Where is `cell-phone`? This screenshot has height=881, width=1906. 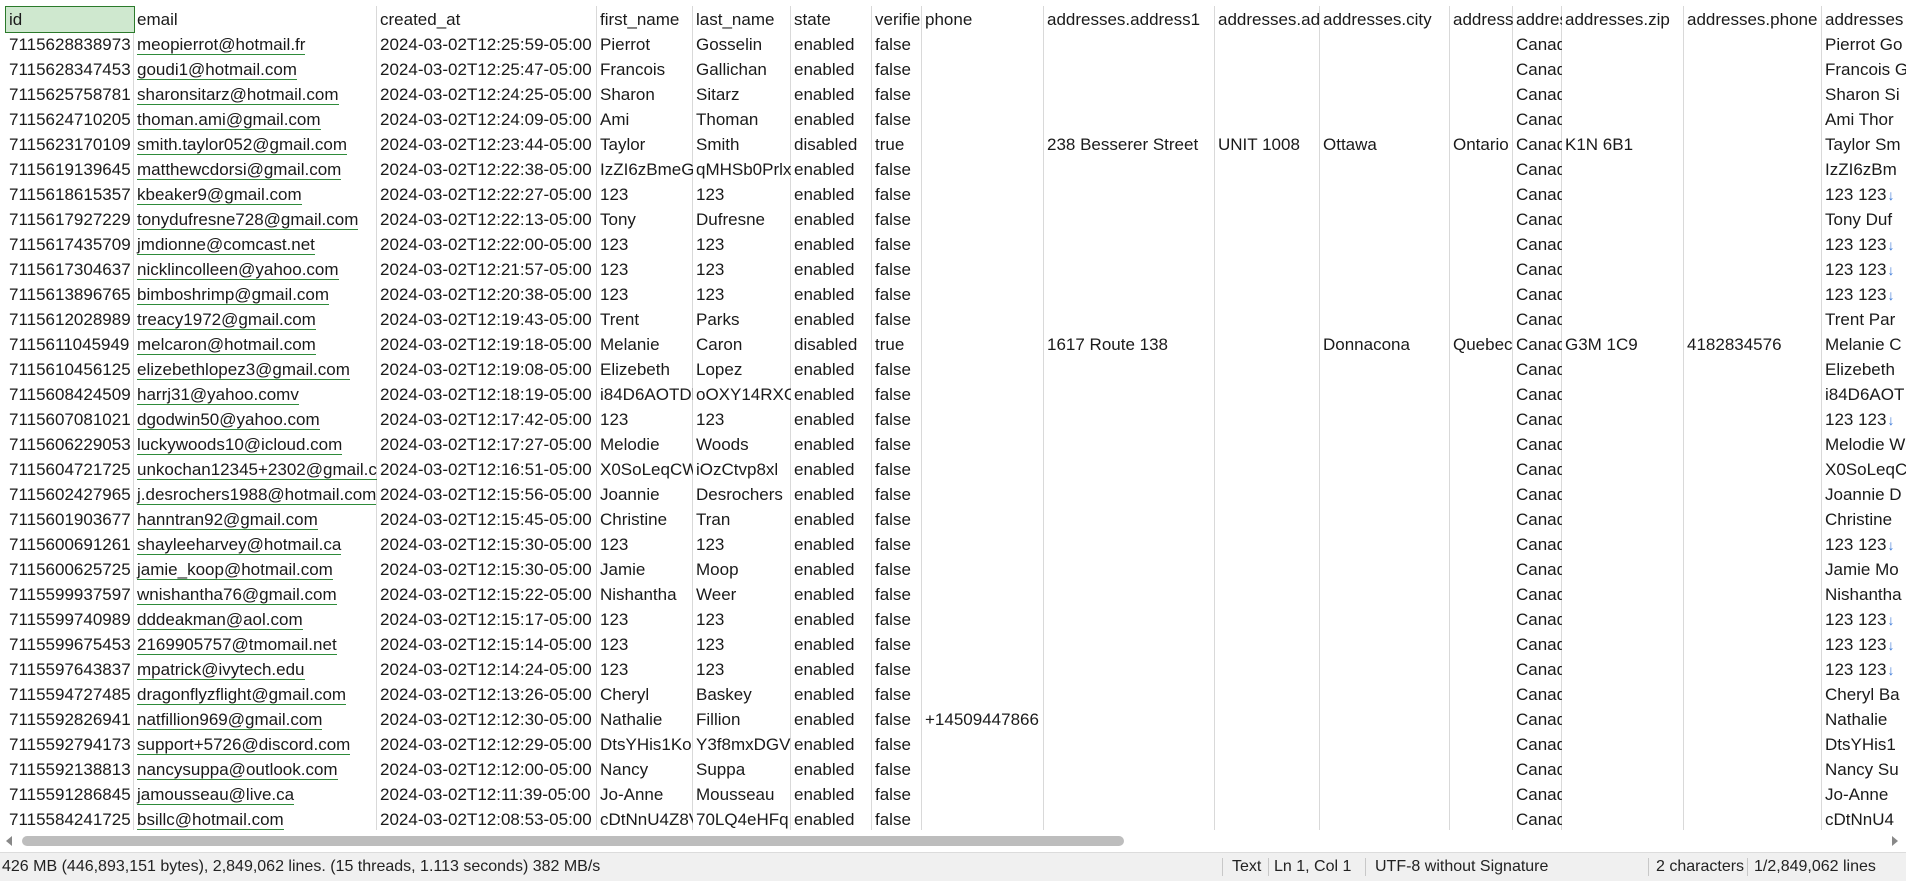 cell-phone is located at coordinates (983, 119).